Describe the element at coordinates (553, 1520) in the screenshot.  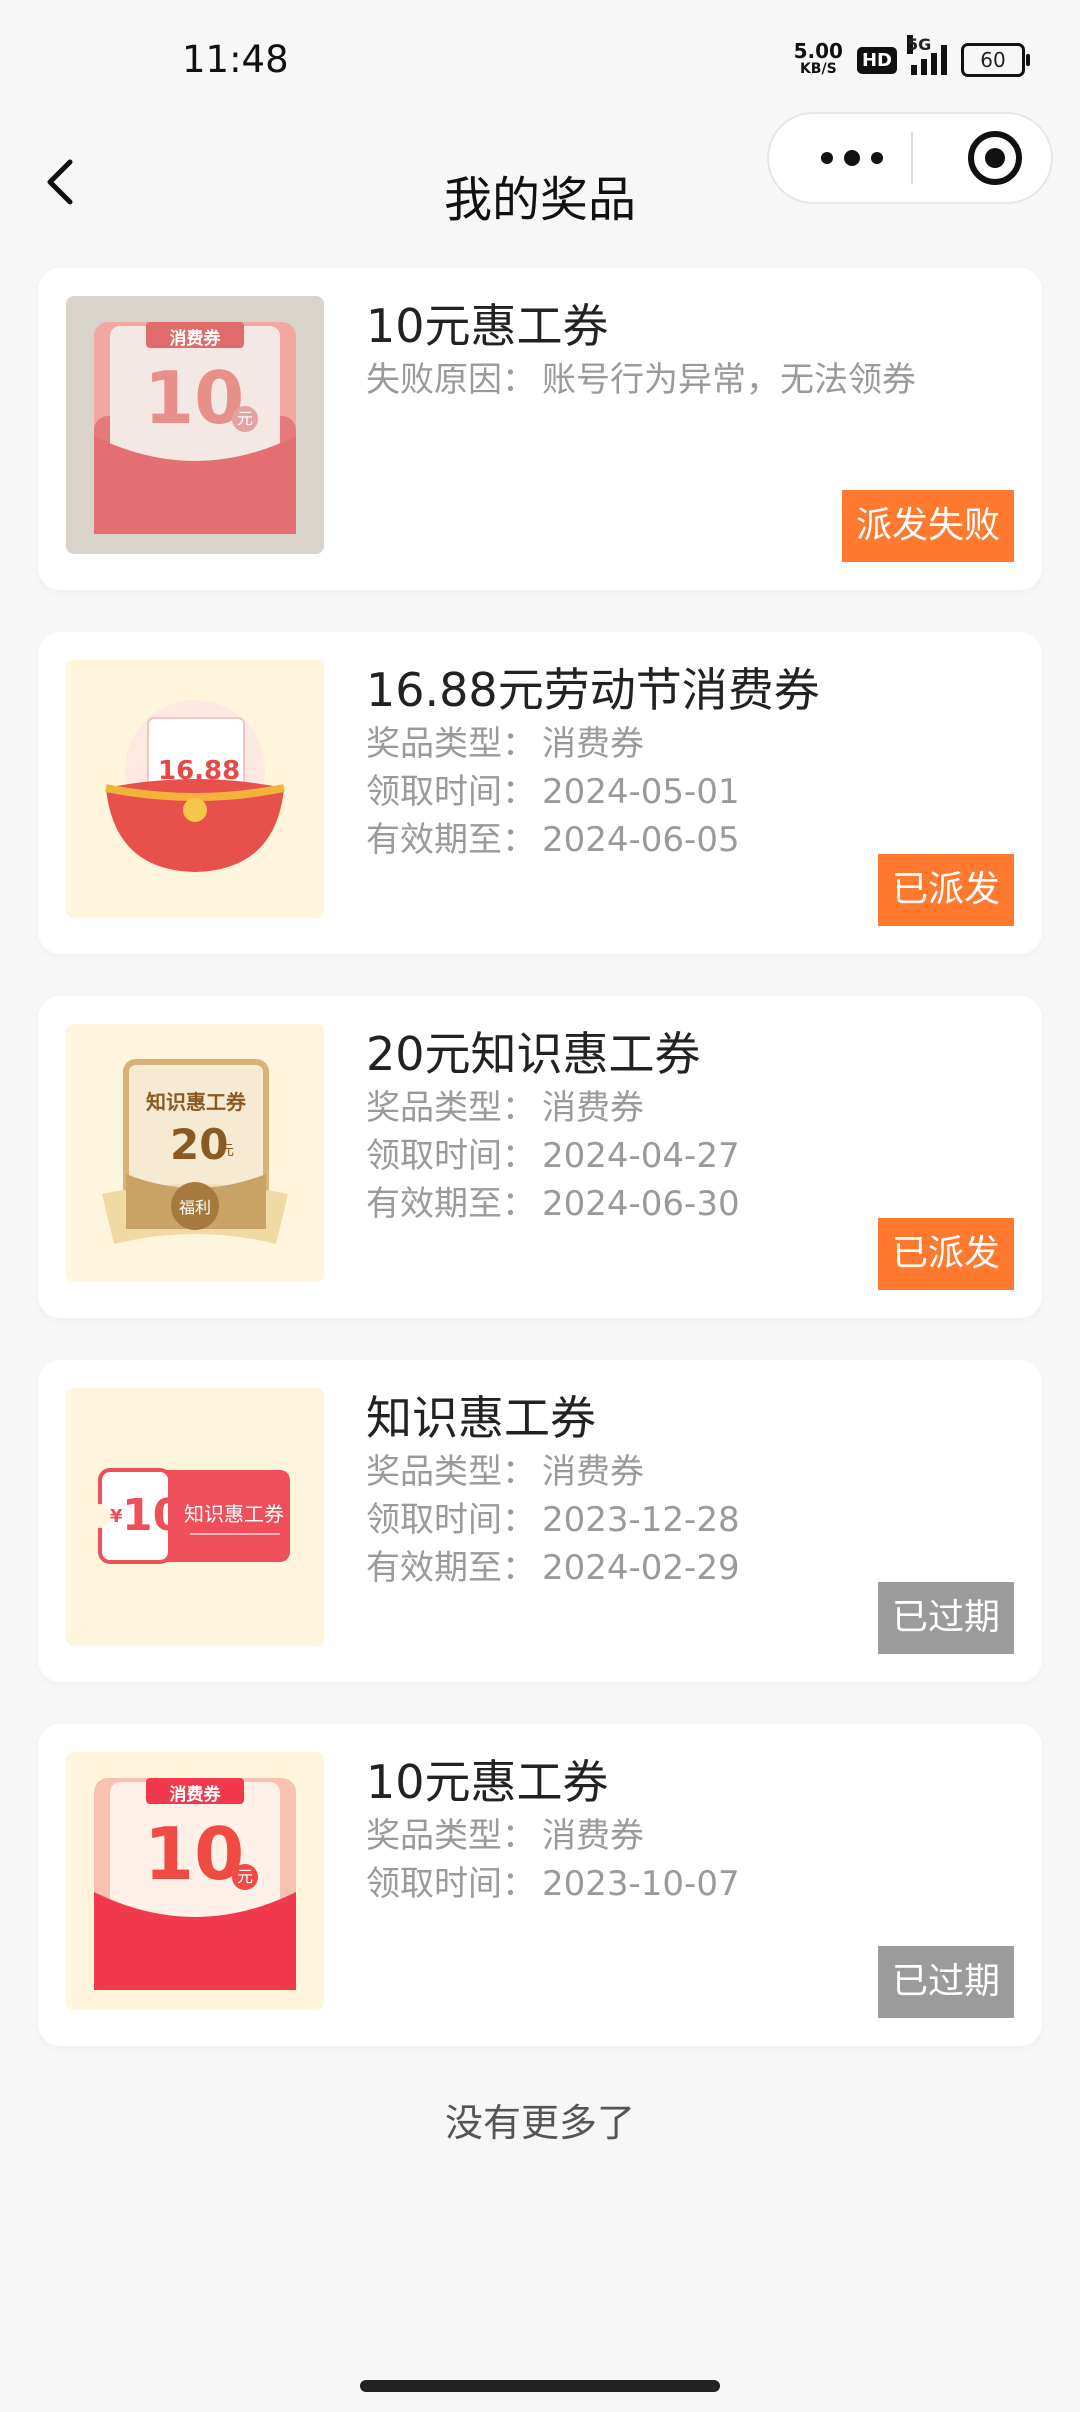
I see `claim-time-line: 领取时间： 2023-12-28` at that location.